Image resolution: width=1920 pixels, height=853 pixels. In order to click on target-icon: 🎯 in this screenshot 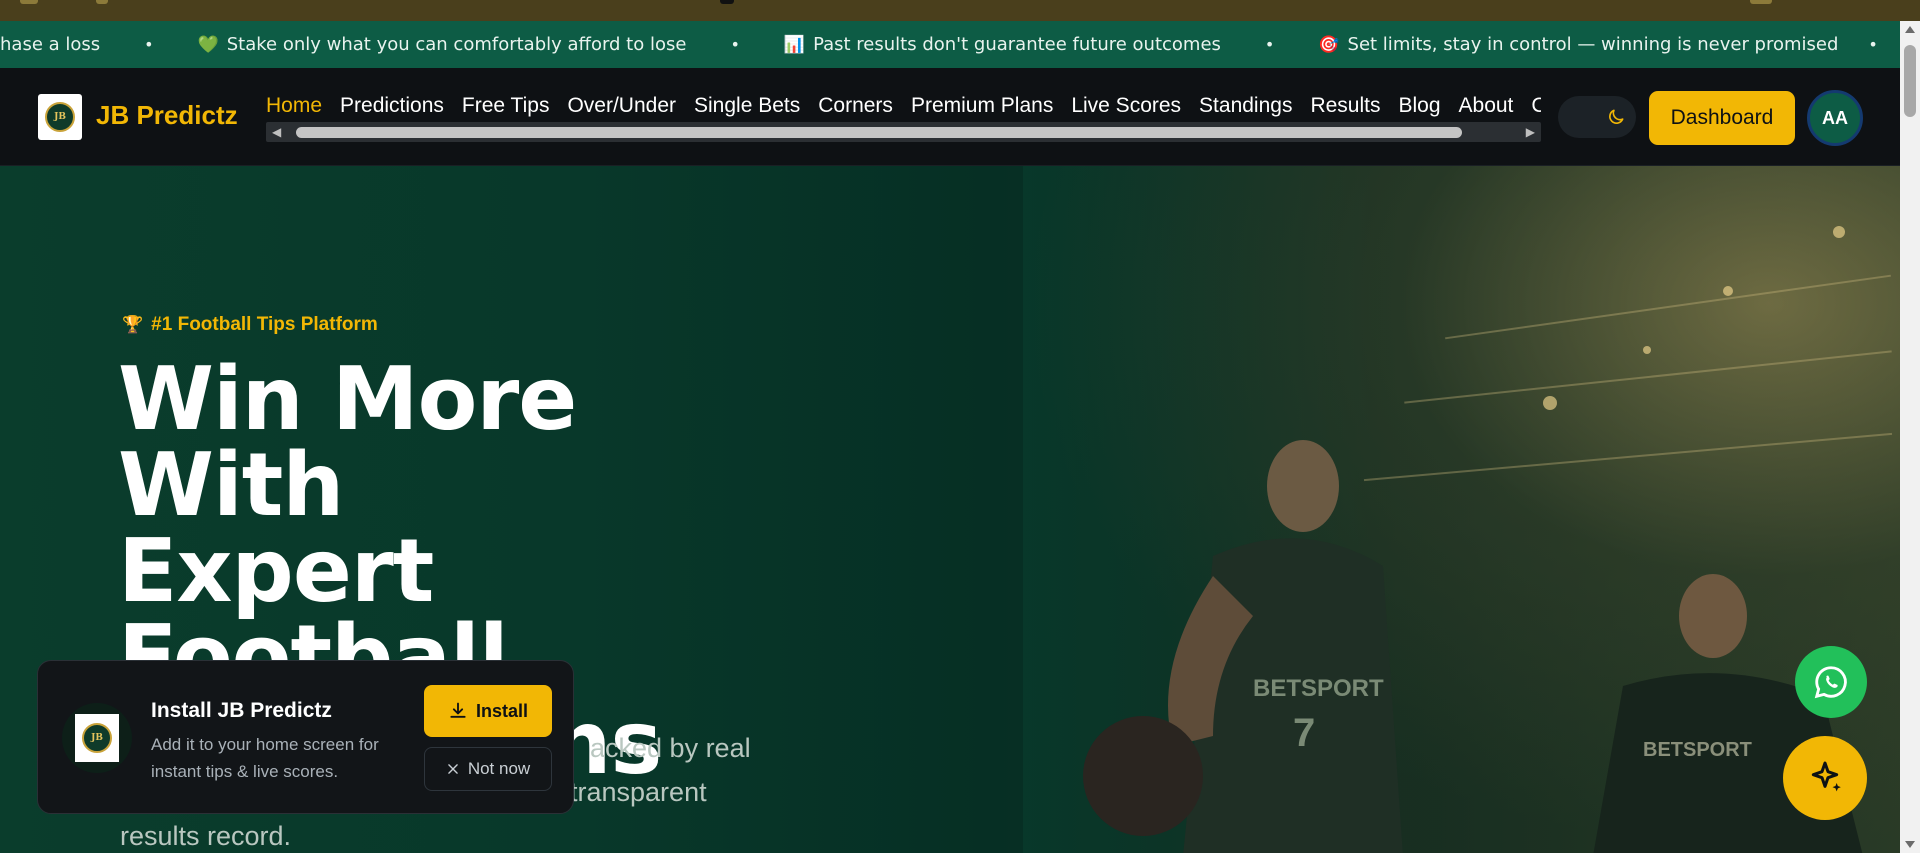, I will do `click(1329, 44)`.